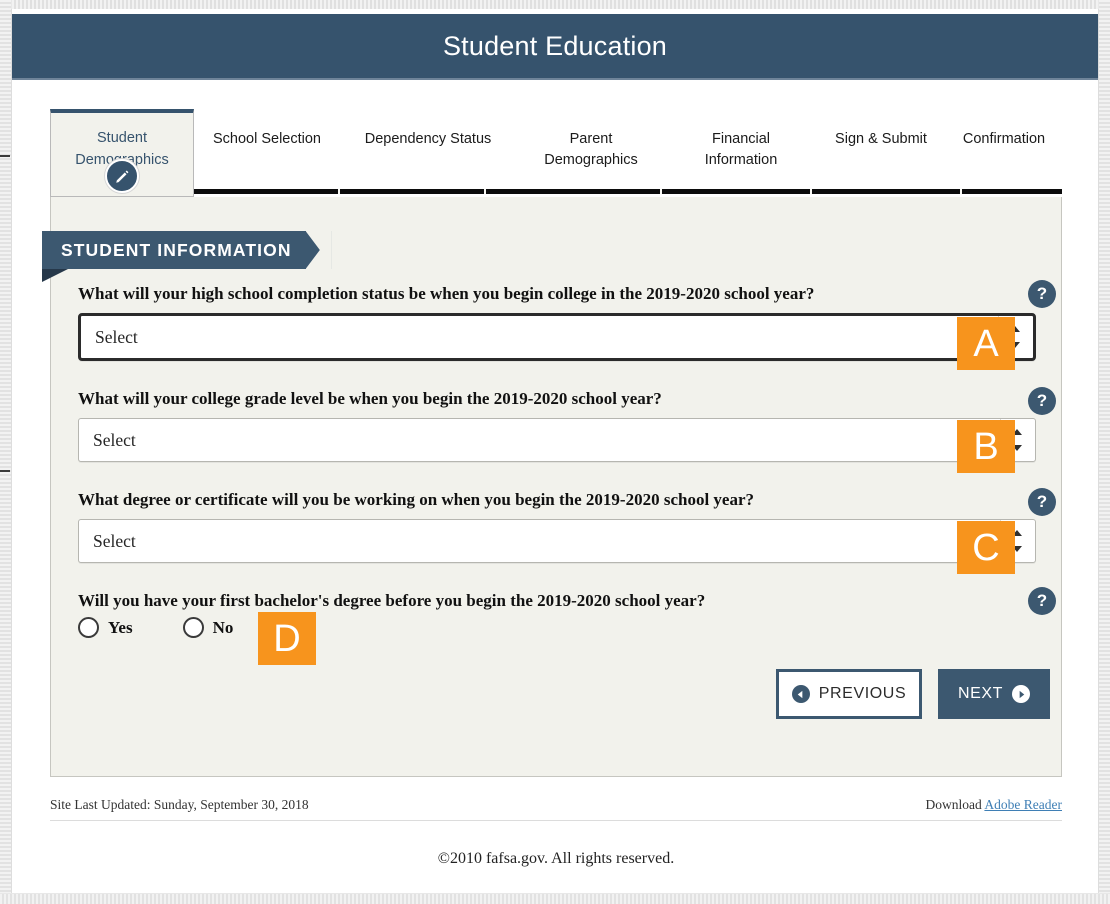  I want to click on arrow-left-icon, so click(800, 694).